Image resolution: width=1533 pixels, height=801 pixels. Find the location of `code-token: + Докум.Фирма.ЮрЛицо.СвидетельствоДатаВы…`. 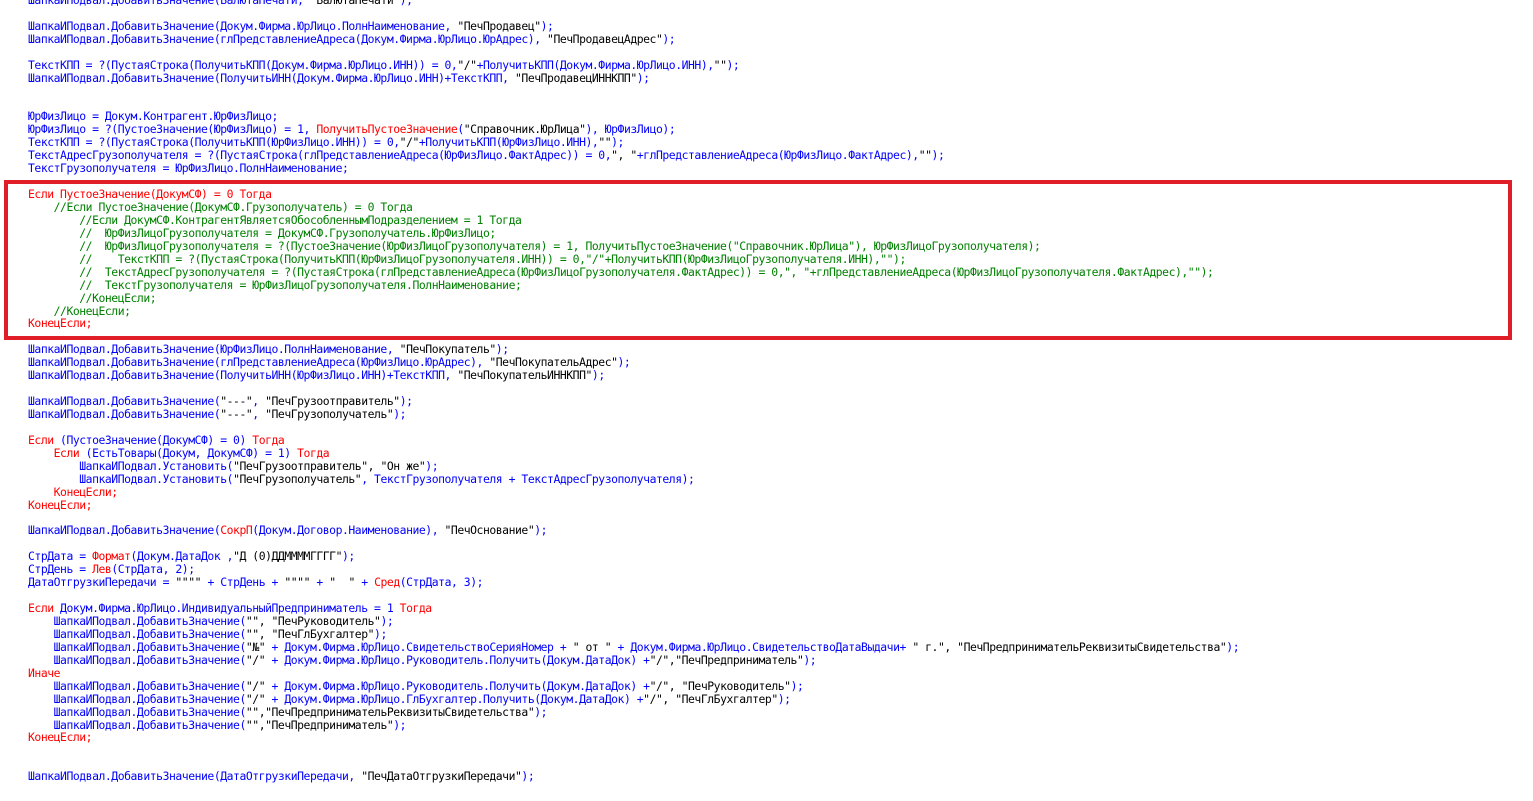

code-token: + Докум.Фирма.ЮрЛицо.СвидетельствоДатаВы… is located at coordinates (762, 646).